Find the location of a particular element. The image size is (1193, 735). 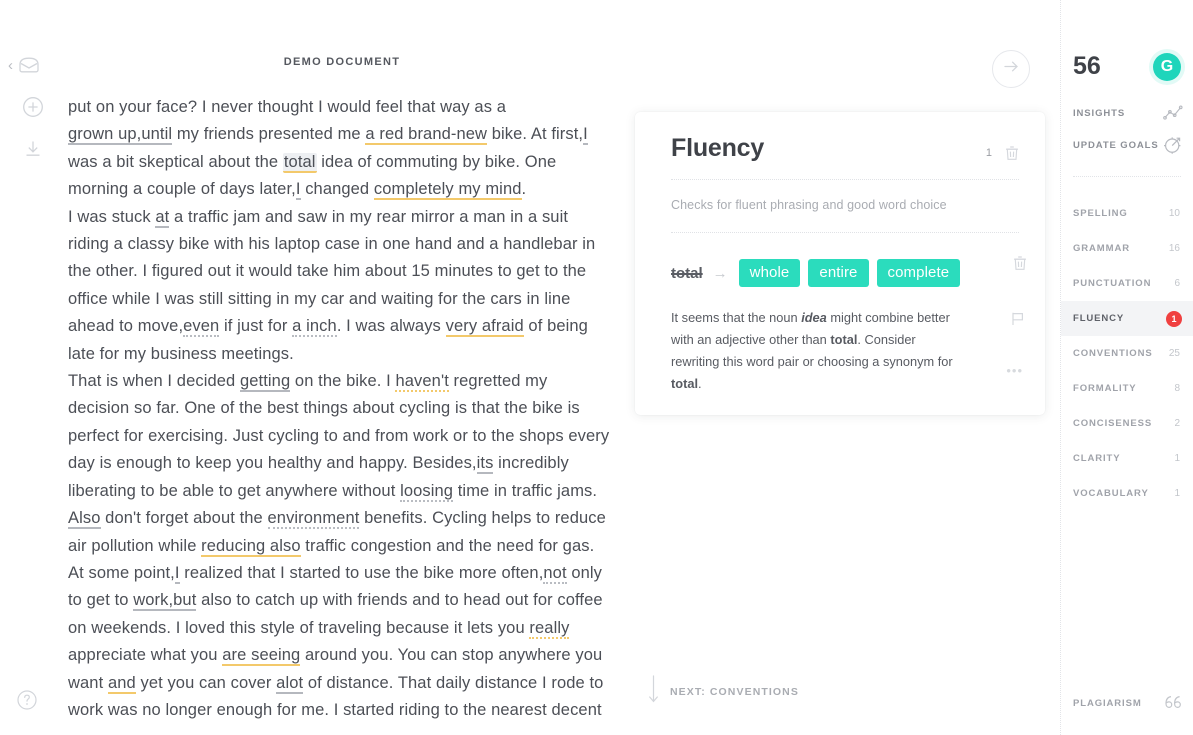

error-span: loosing is located at coordinates (427, 491).